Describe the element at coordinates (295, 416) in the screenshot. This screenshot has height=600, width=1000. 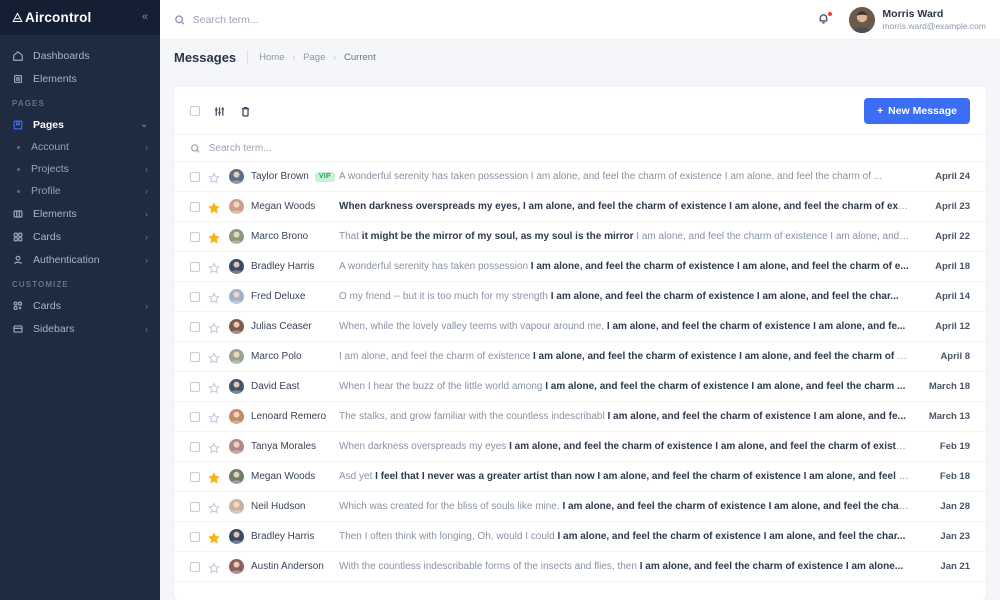
I see `sender-name: Lenoard Remero` at that location.